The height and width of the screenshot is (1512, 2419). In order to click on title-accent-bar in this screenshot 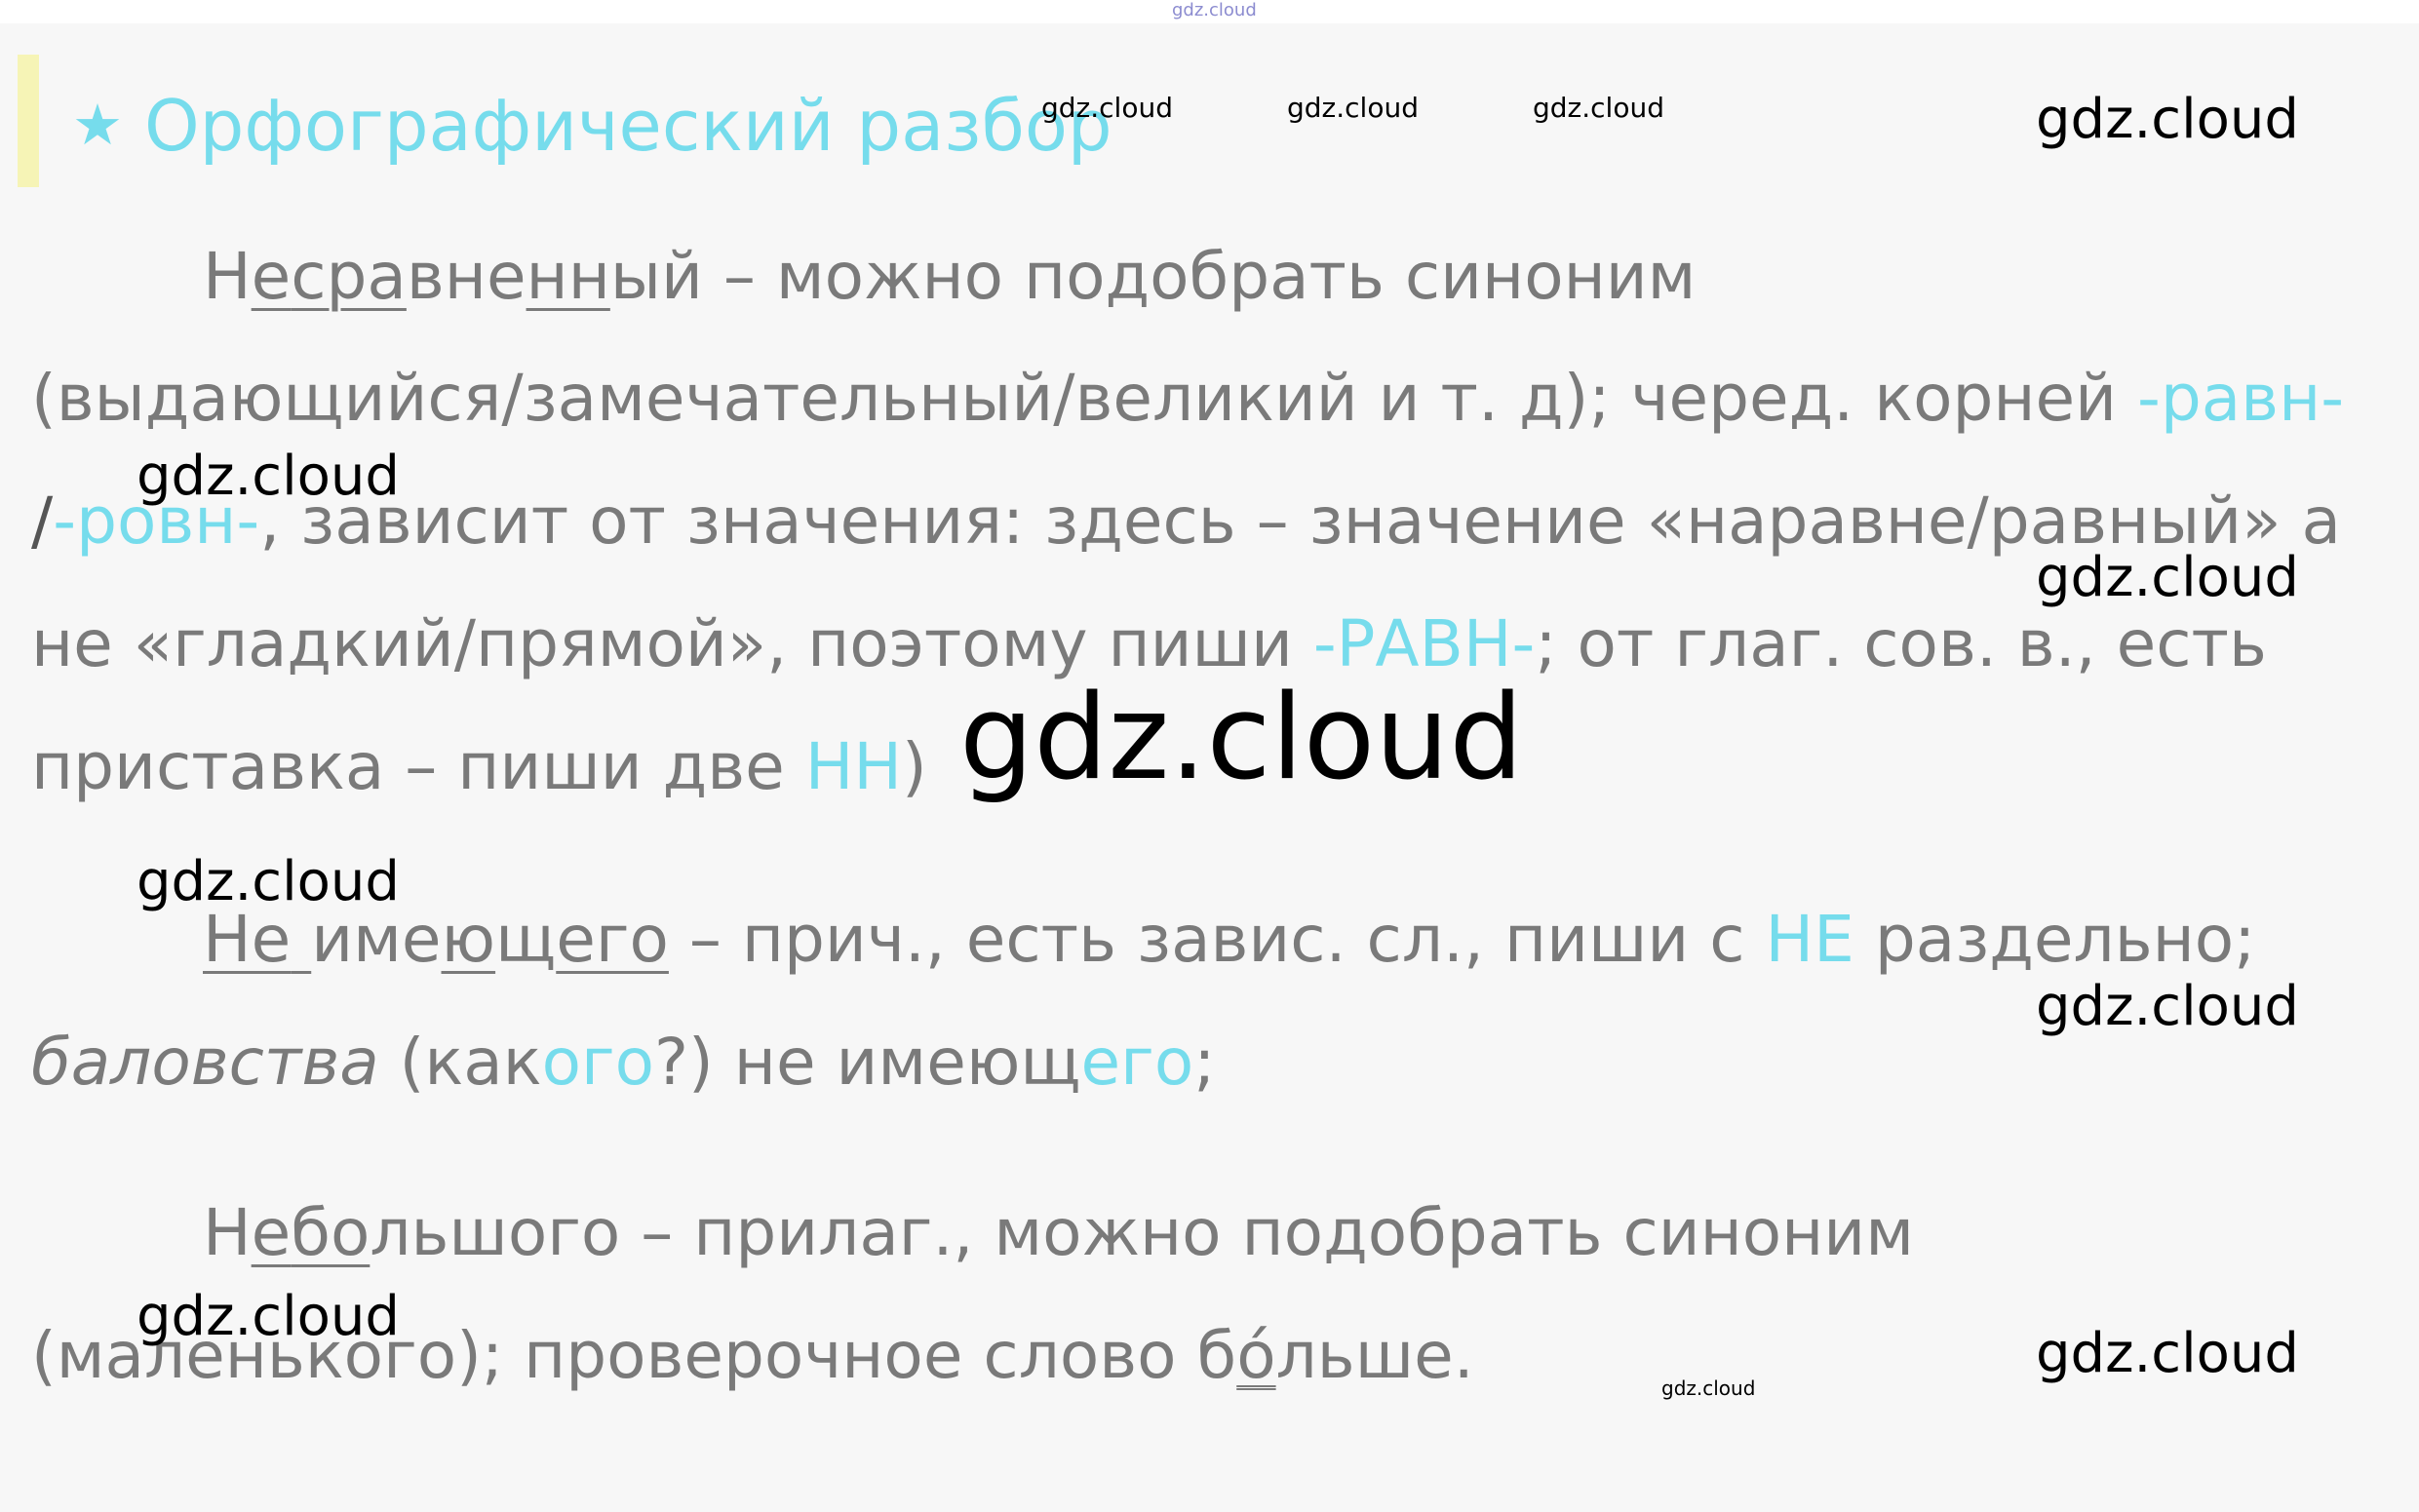, I will do `click(28, 121)`.